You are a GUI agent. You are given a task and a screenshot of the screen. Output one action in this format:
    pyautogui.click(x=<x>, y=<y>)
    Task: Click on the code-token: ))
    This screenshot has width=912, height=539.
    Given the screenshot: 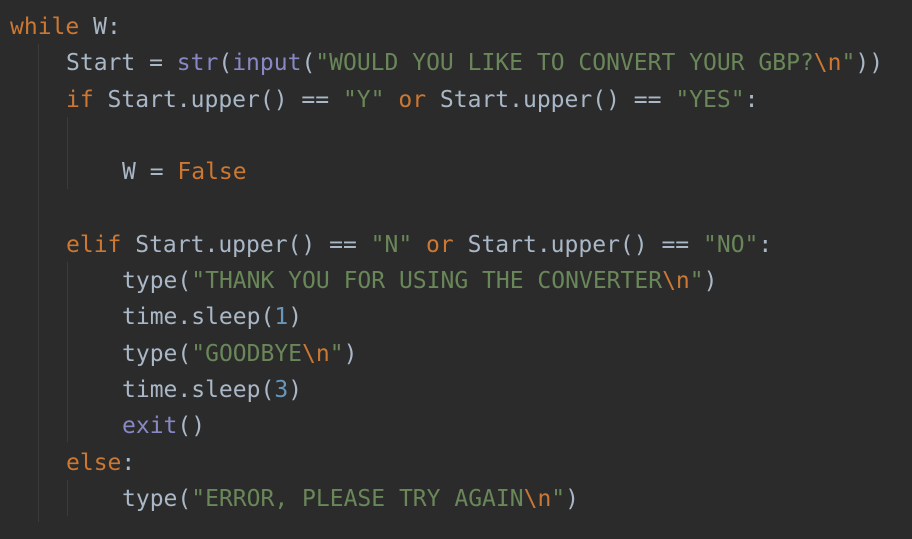 What is the action you would take?
    pyautogui.click(x=869, y=63)
    